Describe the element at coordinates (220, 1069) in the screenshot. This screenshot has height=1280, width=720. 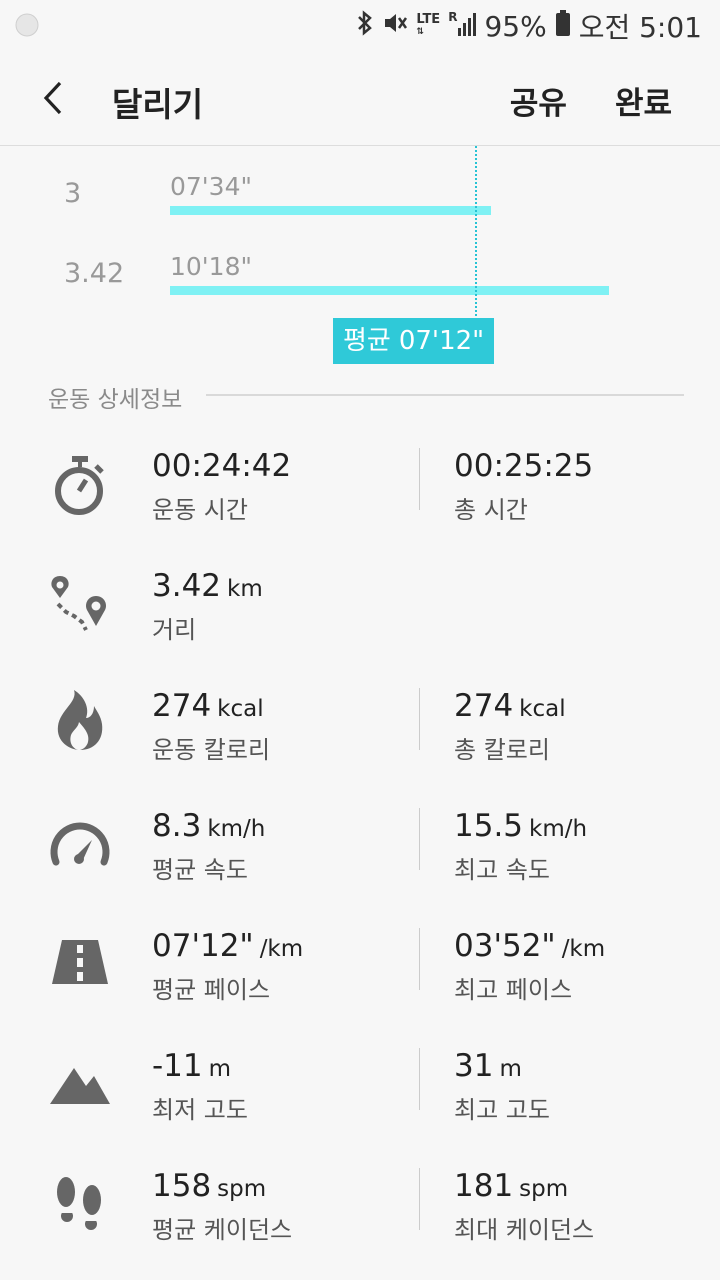
I see `min-altitude-unit: m` at that location.